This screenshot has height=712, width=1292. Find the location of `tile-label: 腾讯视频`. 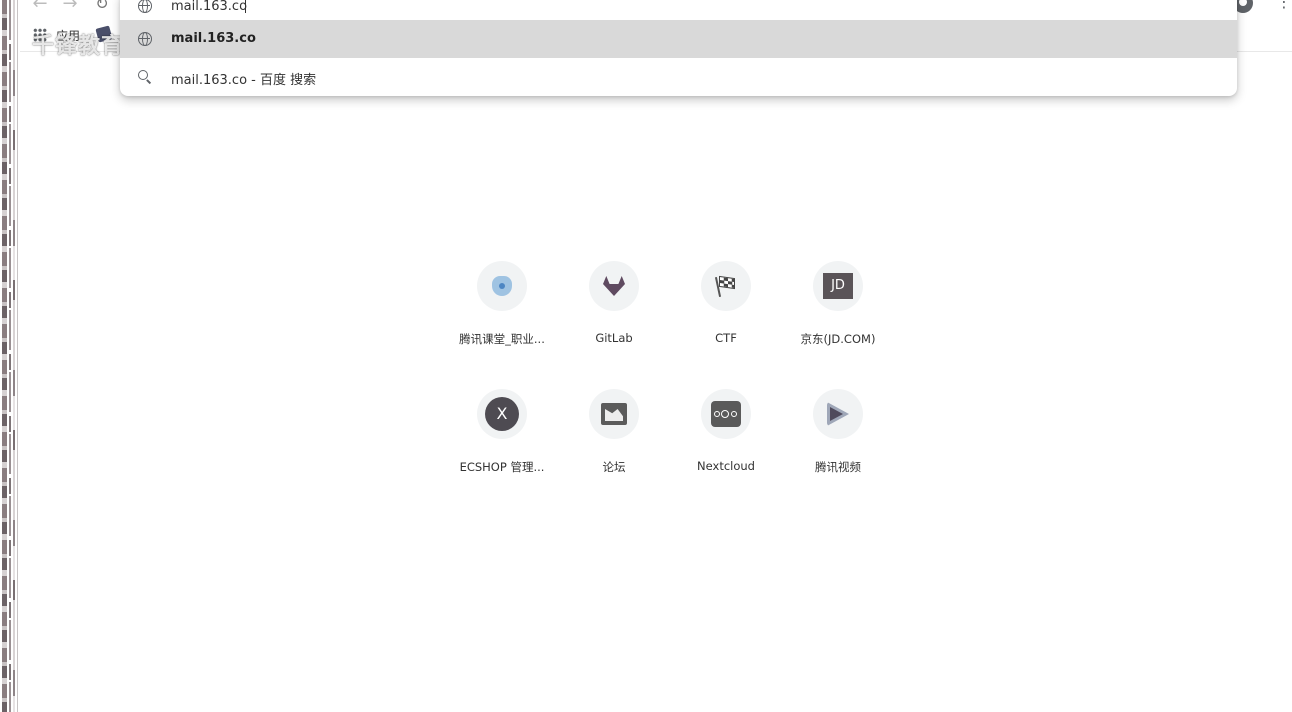

tile-label: 腾讯视频 is located at coordinates (838, 467).